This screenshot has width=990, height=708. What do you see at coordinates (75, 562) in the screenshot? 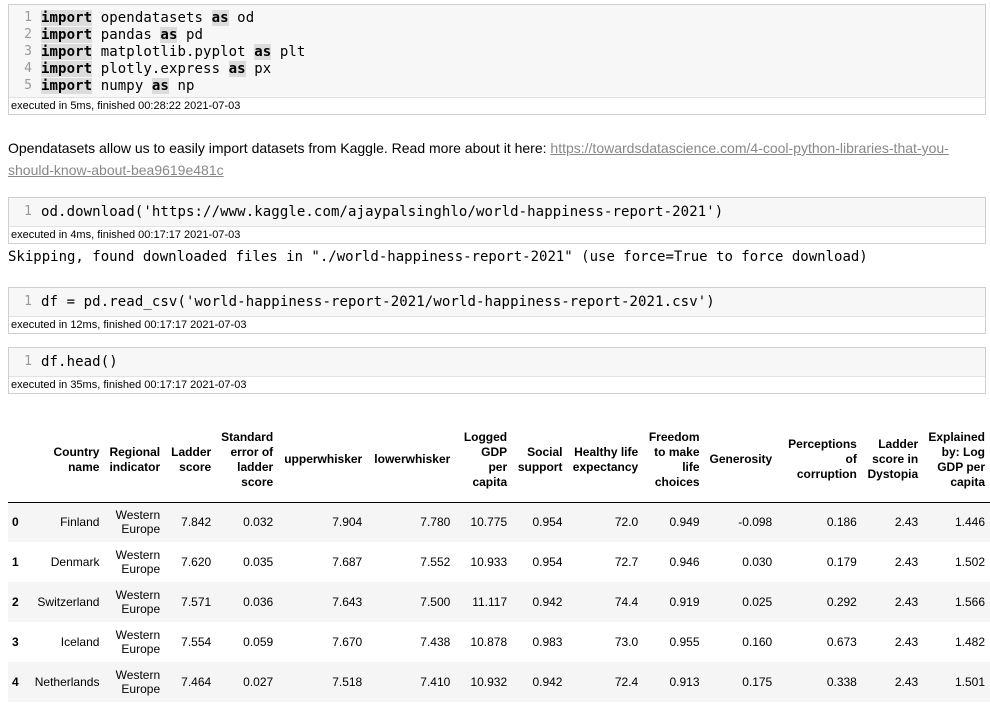
I see `table-cell: Denmark` at bounding box center [75, 562].